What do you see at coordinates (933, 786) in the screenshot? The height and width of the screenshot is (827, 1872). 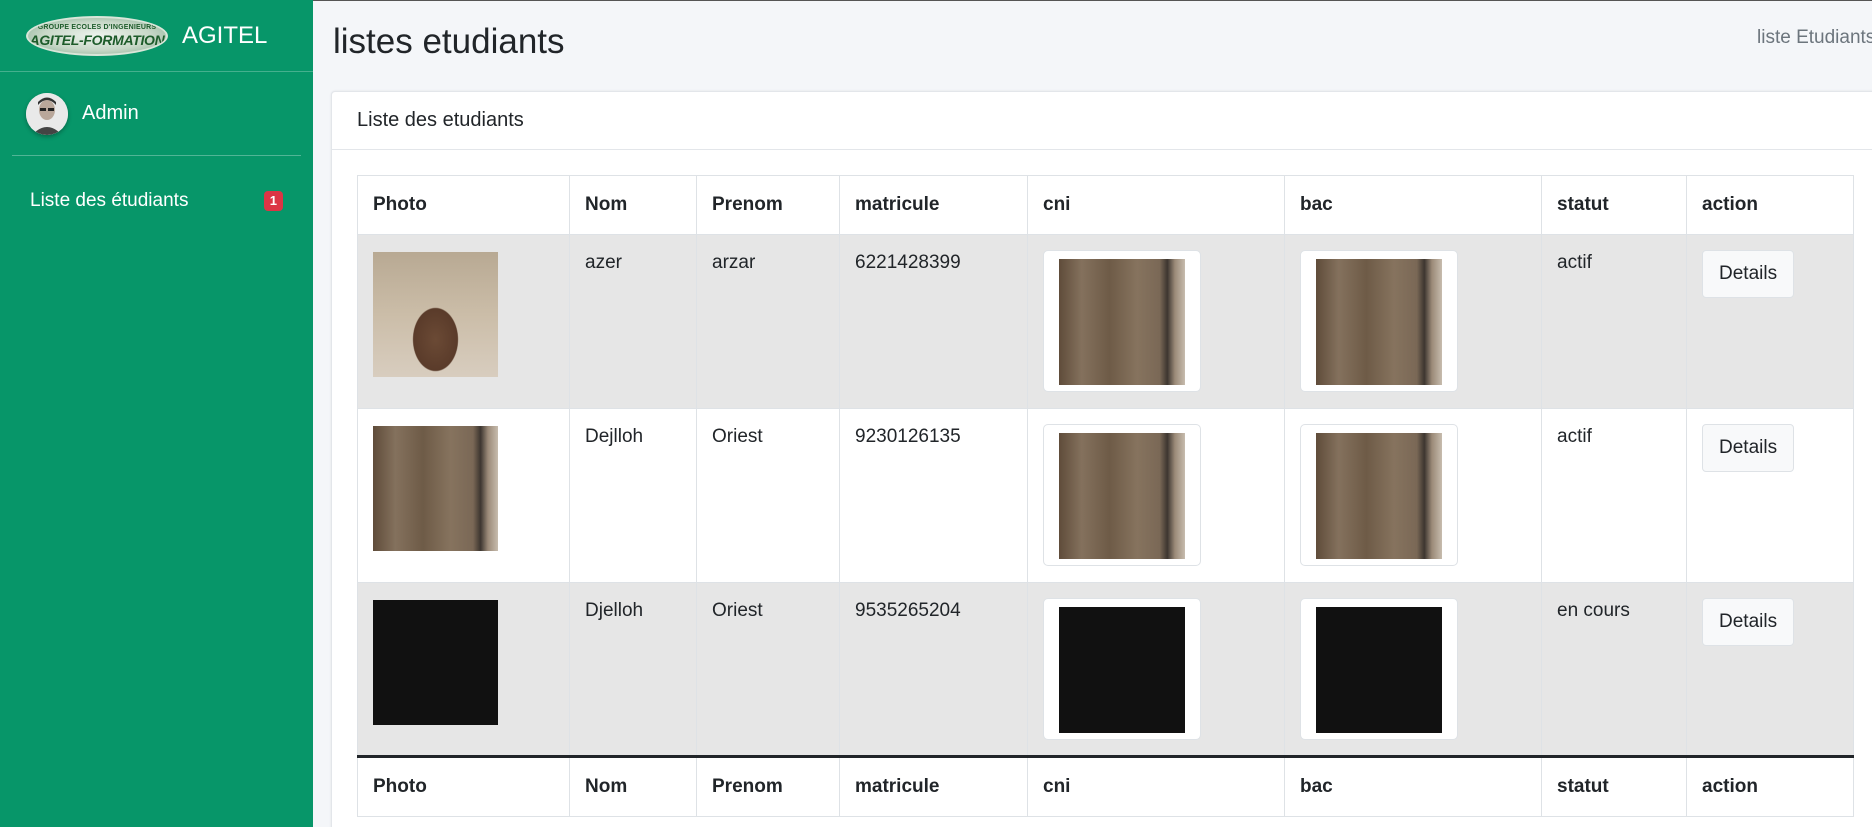 I see `footer-header-matricule: matricule` at bounding box center [933, 786].